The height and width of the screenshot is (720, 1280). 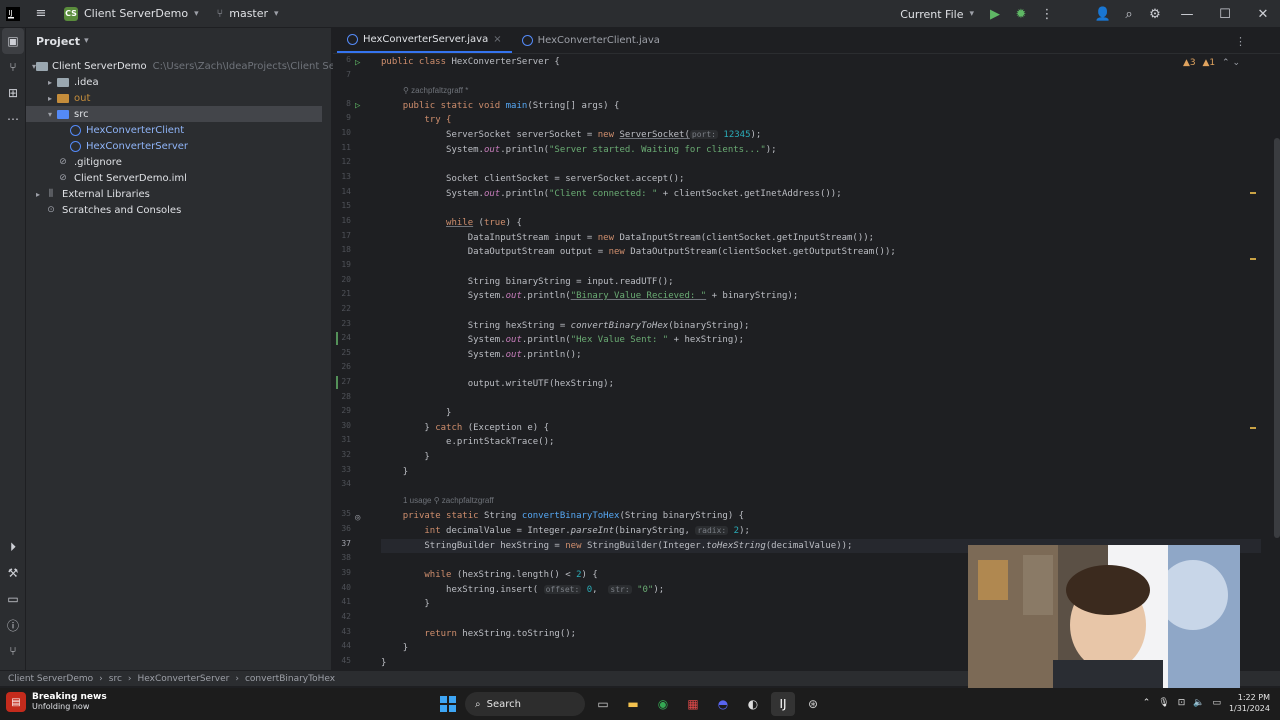 What do you see at coordinates (1277, 338) in the screenshot?
I see `vertical-scrollbar` at bounding box center [1277, 338].